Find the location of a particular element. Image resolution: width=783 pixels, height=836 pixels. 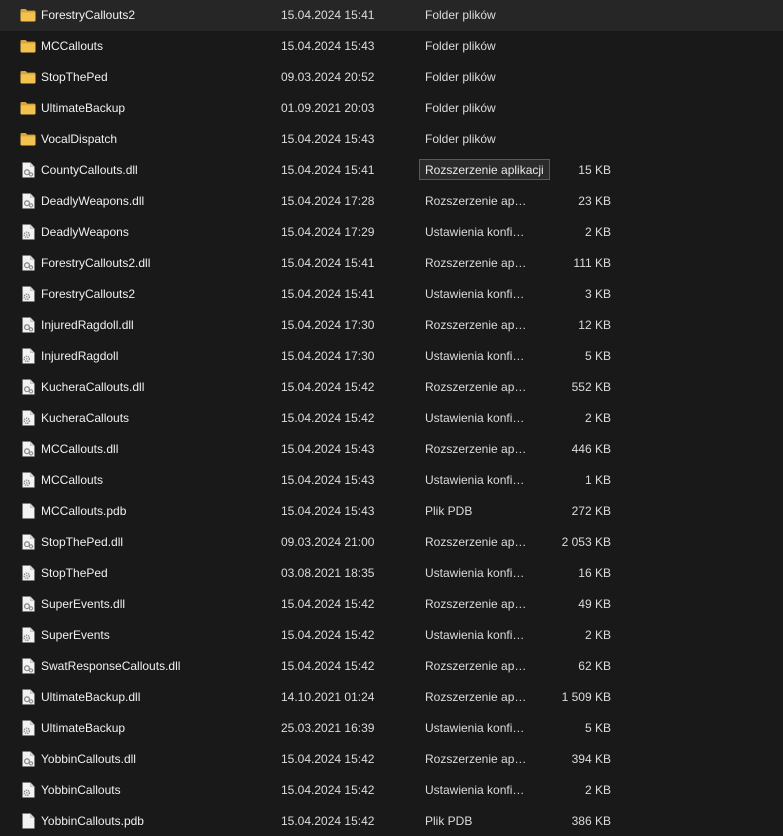

file-name: StopThePed.dll is located at coordinates (156, 542).